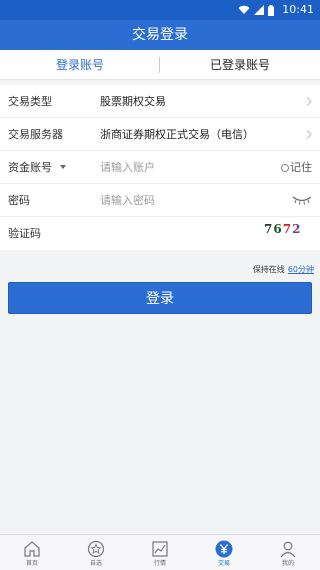 This screenshot has height=570, width=320. What do you see at coordinates (244, 9) in the screenshot?
I see `wifi-icon` at bounding box center [244, 9].